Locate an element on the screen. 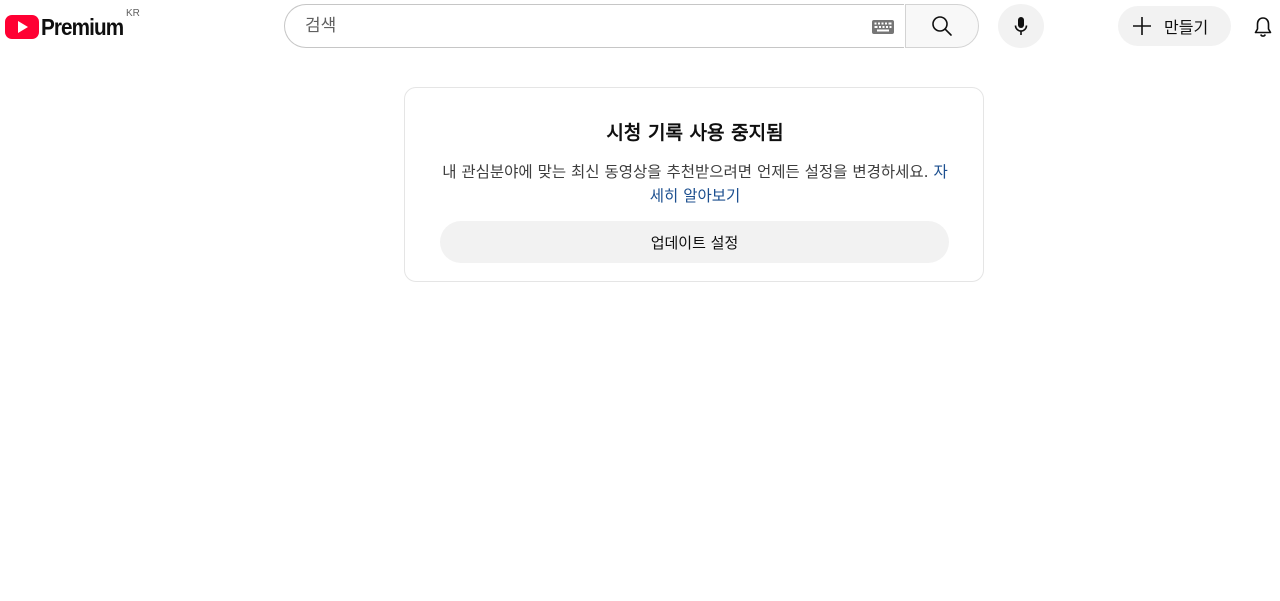 Image resolution: width=1280 pixels, height=601 pixels. youtube-play-icon is located at coordinates (22, 27).